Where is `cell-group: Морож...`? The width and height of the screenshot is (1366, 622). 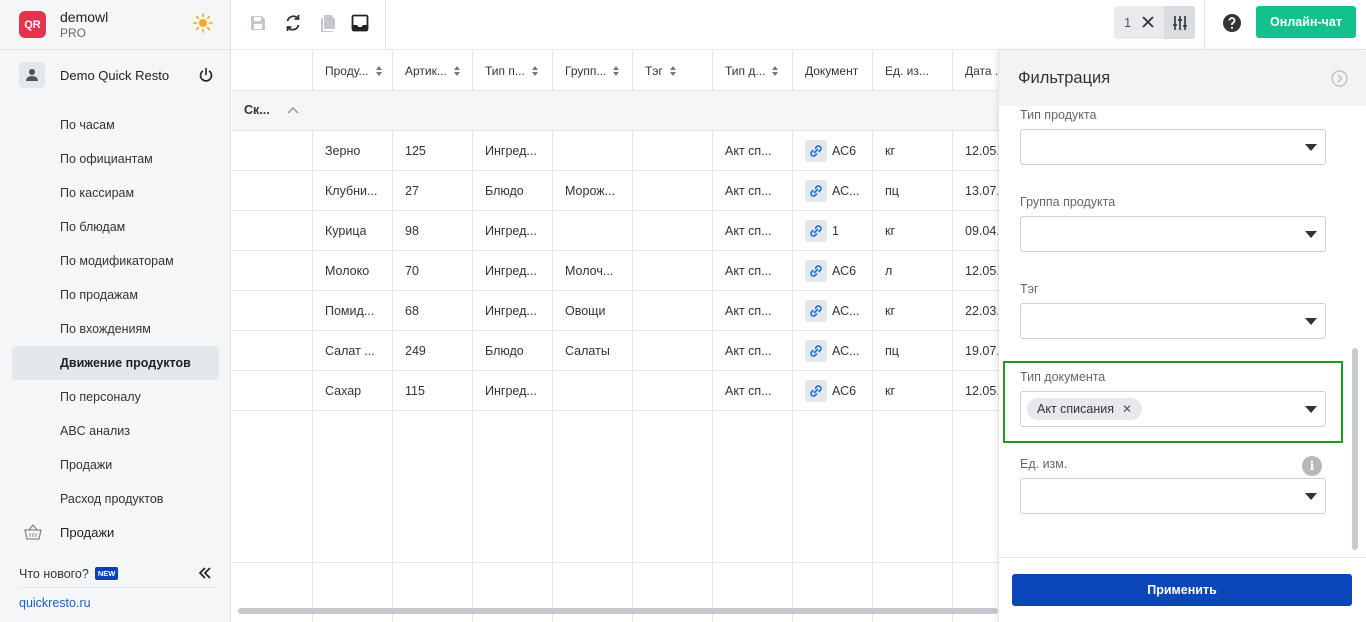
cell-group: Морож... is located at coordinates (592, 191).